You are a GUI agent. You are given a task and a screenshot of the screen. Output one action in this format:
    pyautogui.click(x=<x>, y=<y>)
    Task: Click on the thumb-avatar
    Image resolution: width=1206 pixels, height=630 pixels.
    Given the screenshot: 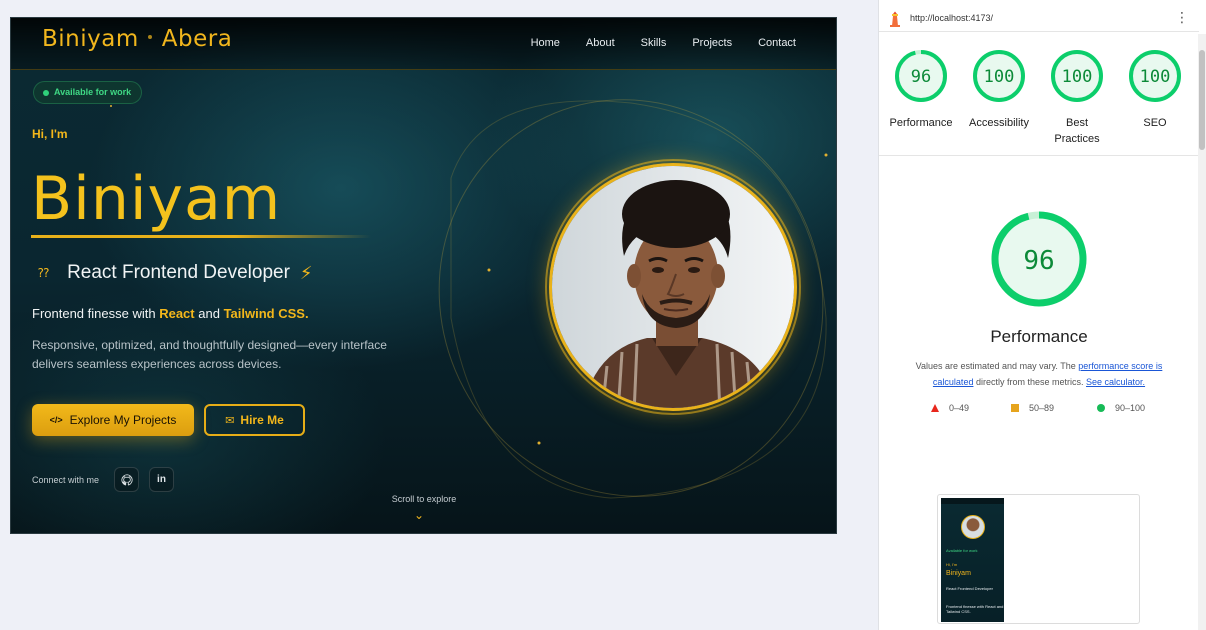 What is the action you would take?
    pyautogui.click(x=973, y=527)
    